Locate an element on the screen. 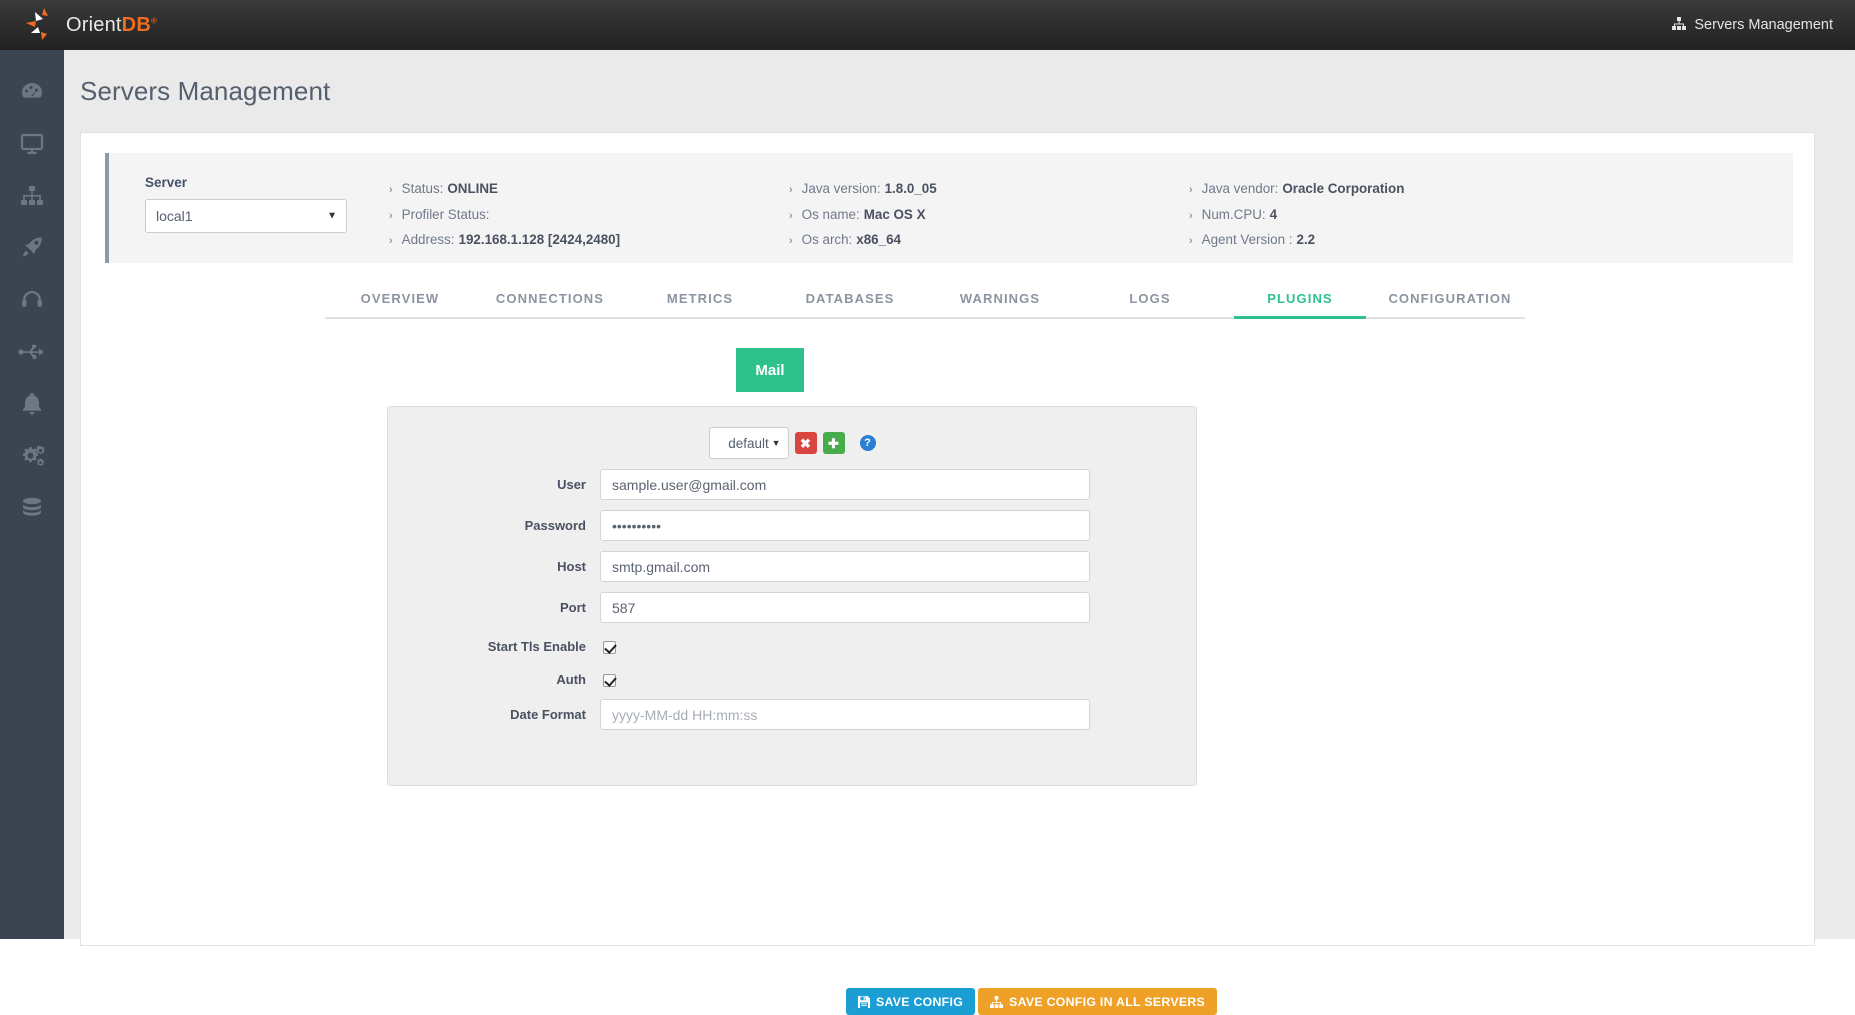 The height and width of the screenshot is (1015, 1855). database-icon is located at coordinates (32, 508).